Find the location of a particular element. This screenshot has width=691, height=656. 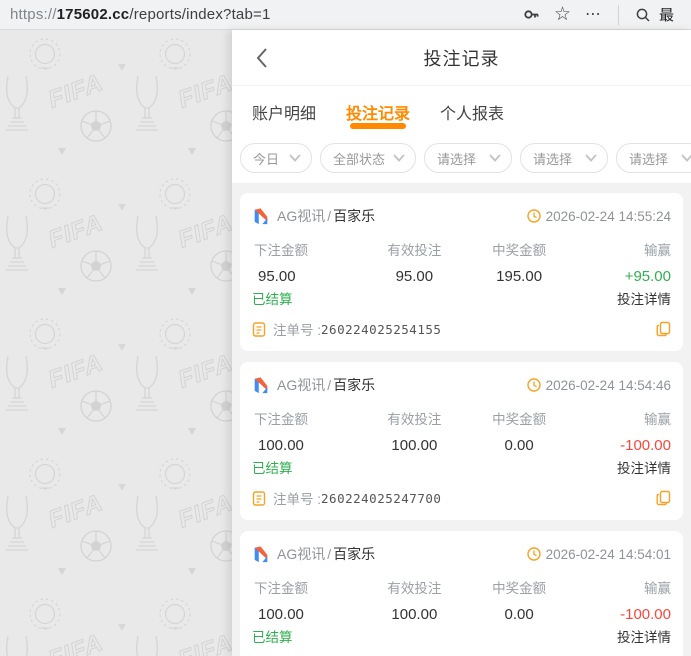

bet-timestamp: 2026-02-24 14:54:01 is located at coordinates (608, 554).